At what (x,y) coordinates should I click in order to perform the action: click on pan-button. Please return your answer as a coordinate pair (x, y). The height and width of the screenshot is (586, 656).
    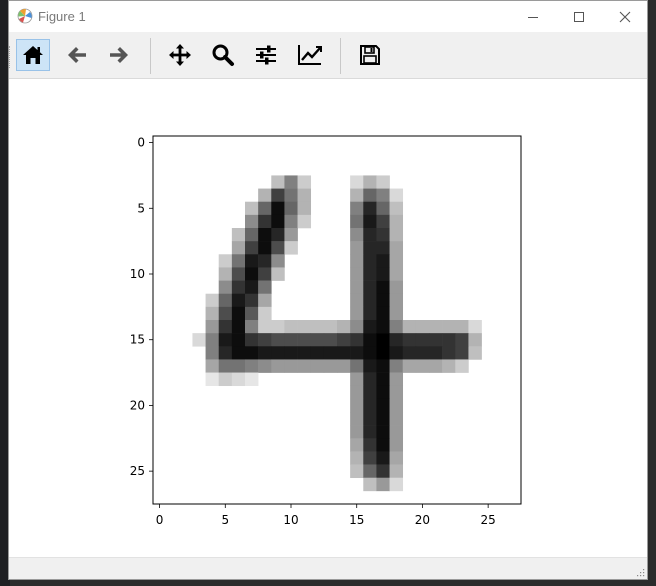
    Looking at the image, I should click on (180, 55).